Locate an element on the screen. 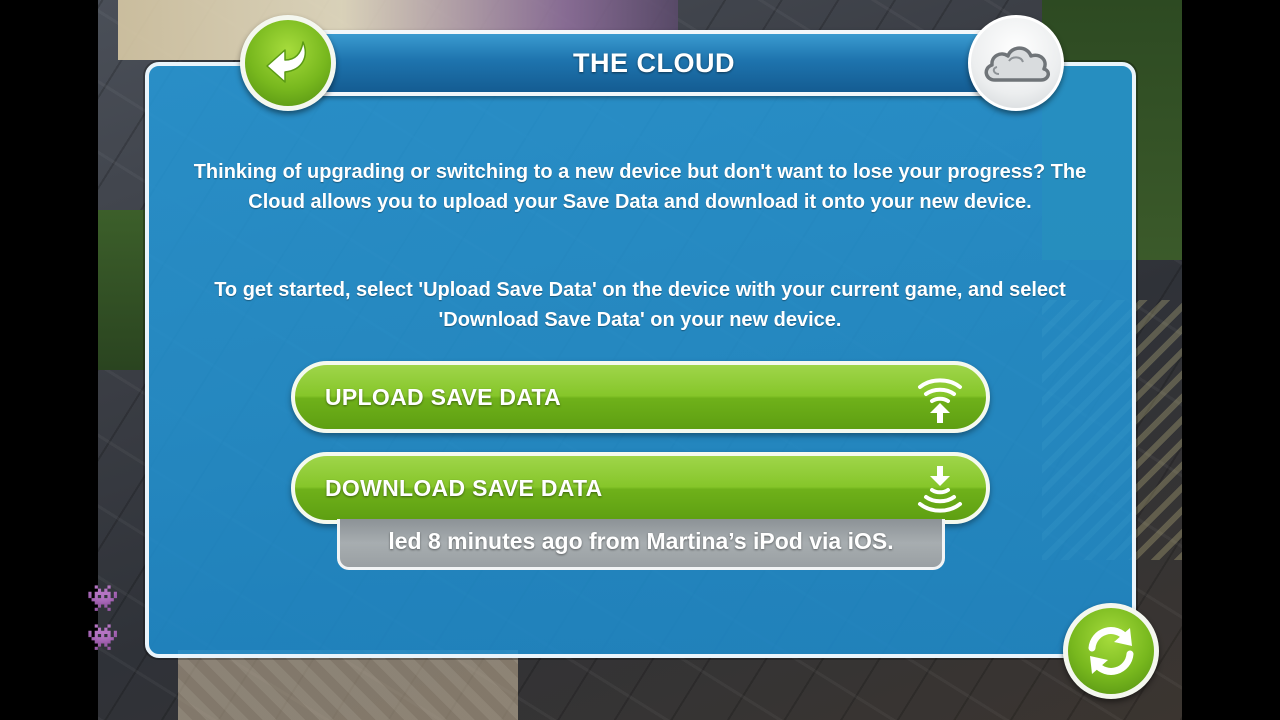 This screenshot has width=1280, height=720. refresh-icon is located at coordinates (1111, 651).